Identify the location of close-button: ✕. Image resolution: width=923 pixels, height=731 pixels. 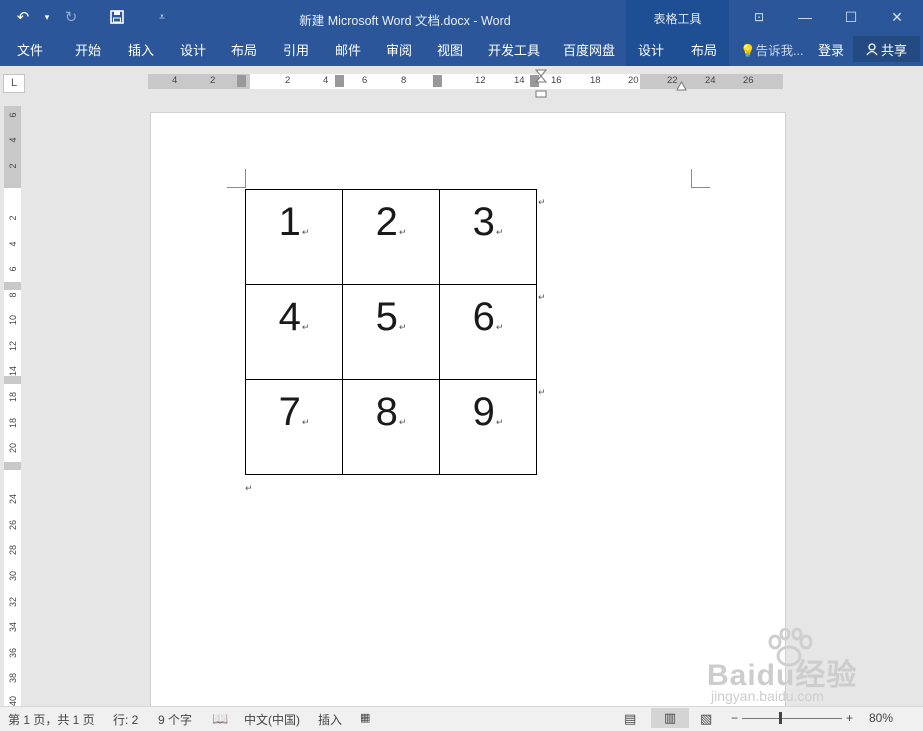
(897, 17).